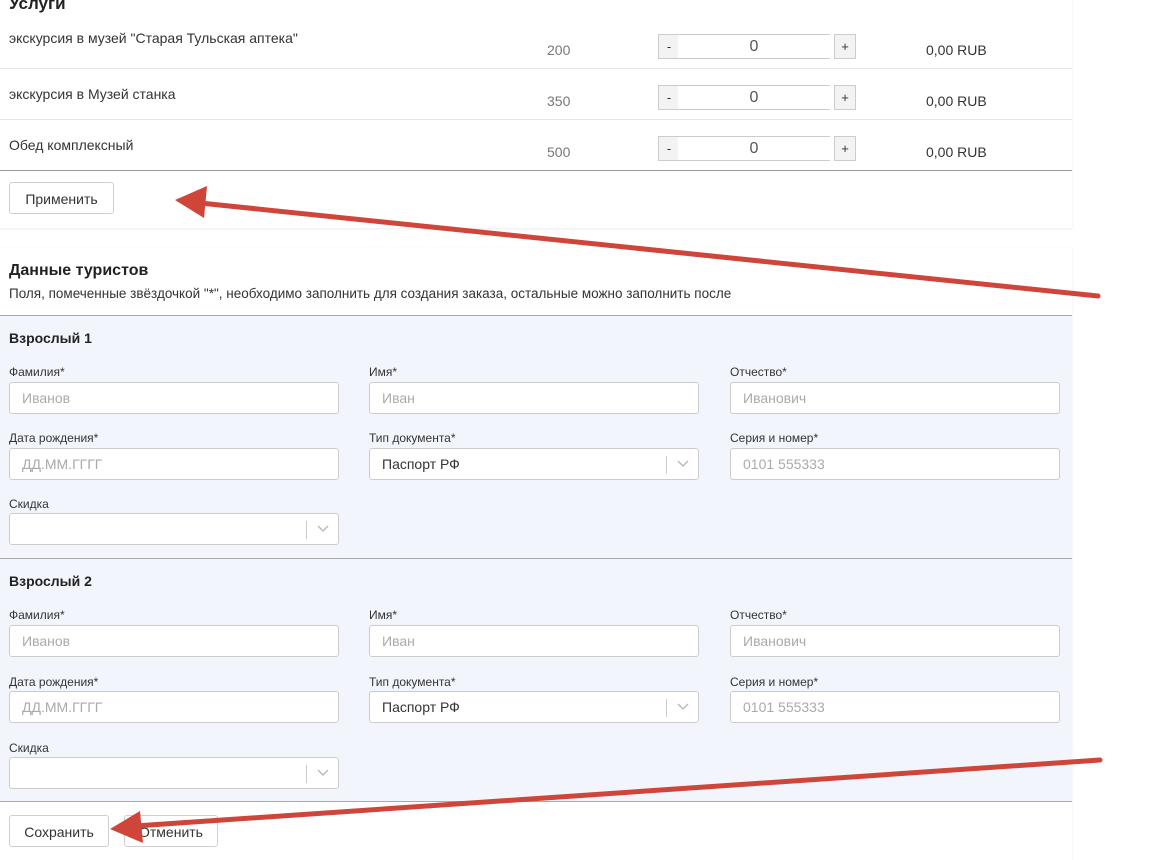  Describe the element at coordinates (71, 145) in the screenshot. I see `service-name: Обед комплексный` at that location.